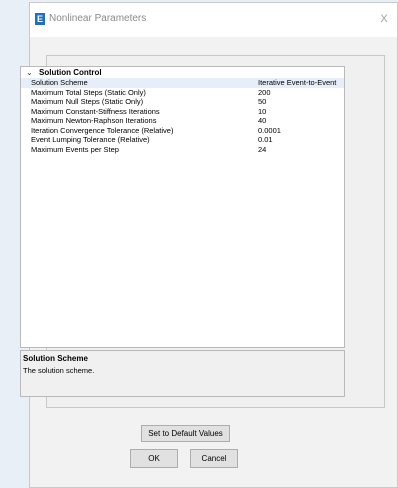  Describe the element at coordinates (262, 121) in the screenshot. I see `property-value: 40` at that location.